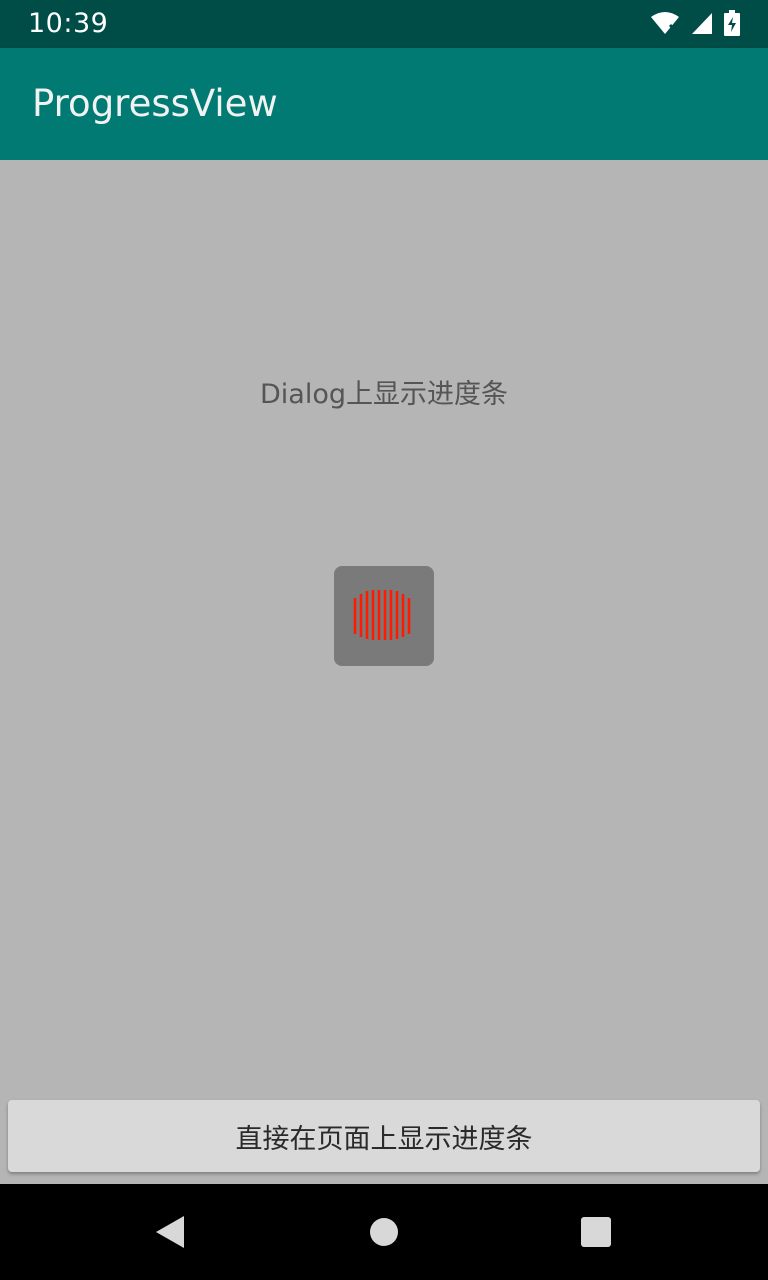  Describe the element at coordinates (384, 104) in the screenshot. I see `app-bar: ProgressView` at that location.